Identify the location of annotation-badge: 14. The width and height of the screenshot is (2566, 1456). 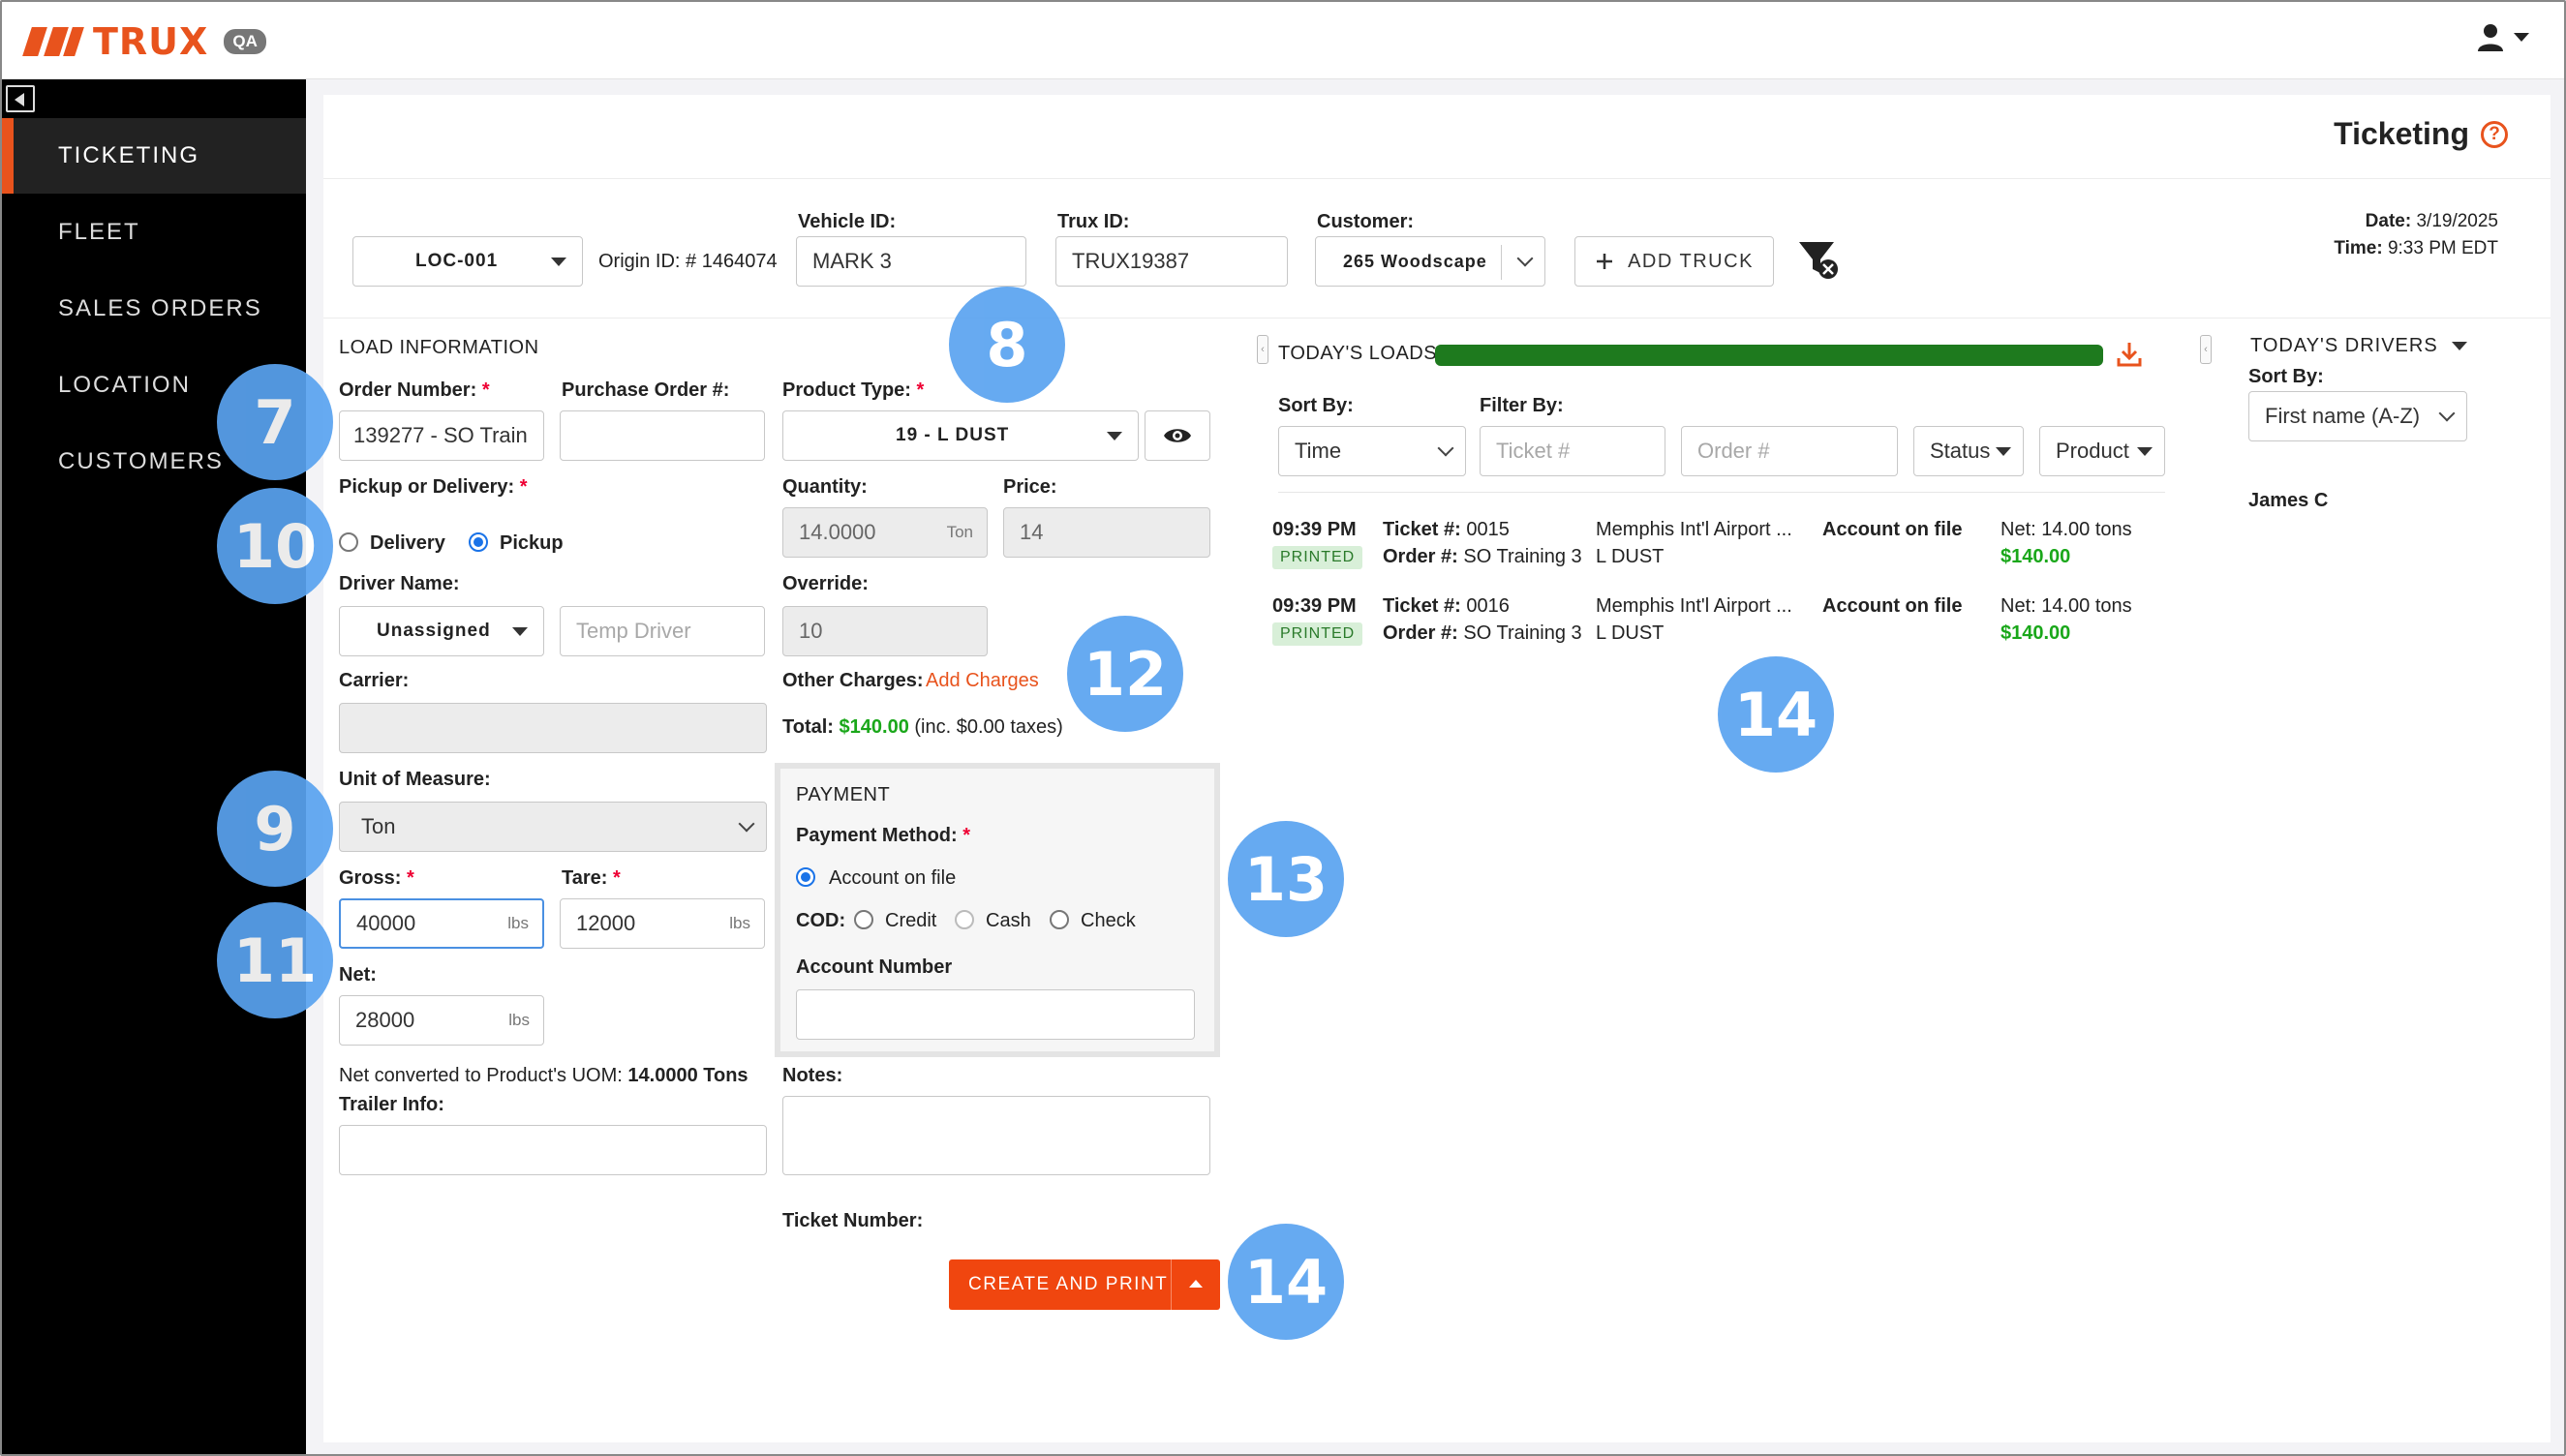
(1776, 715).